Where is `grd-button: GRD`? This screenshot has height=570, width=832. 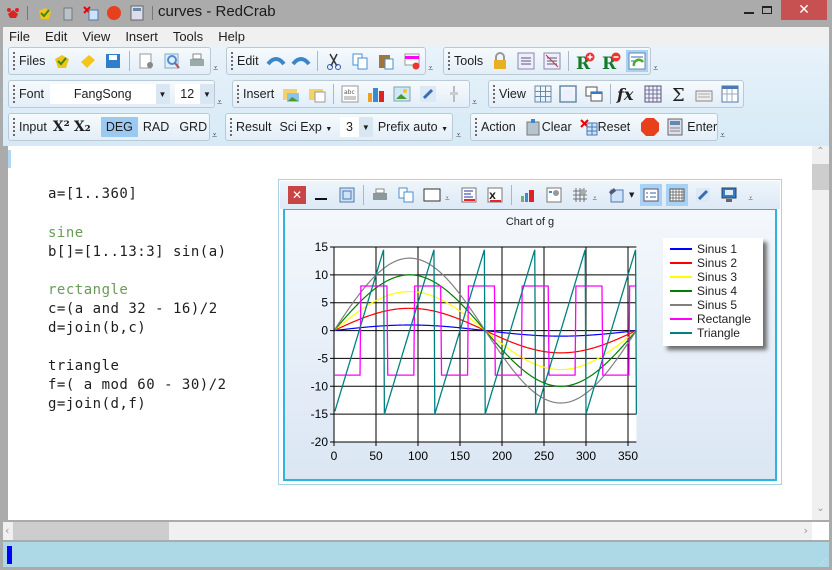 grd-button: GRD is located at coordinates (193, 127).